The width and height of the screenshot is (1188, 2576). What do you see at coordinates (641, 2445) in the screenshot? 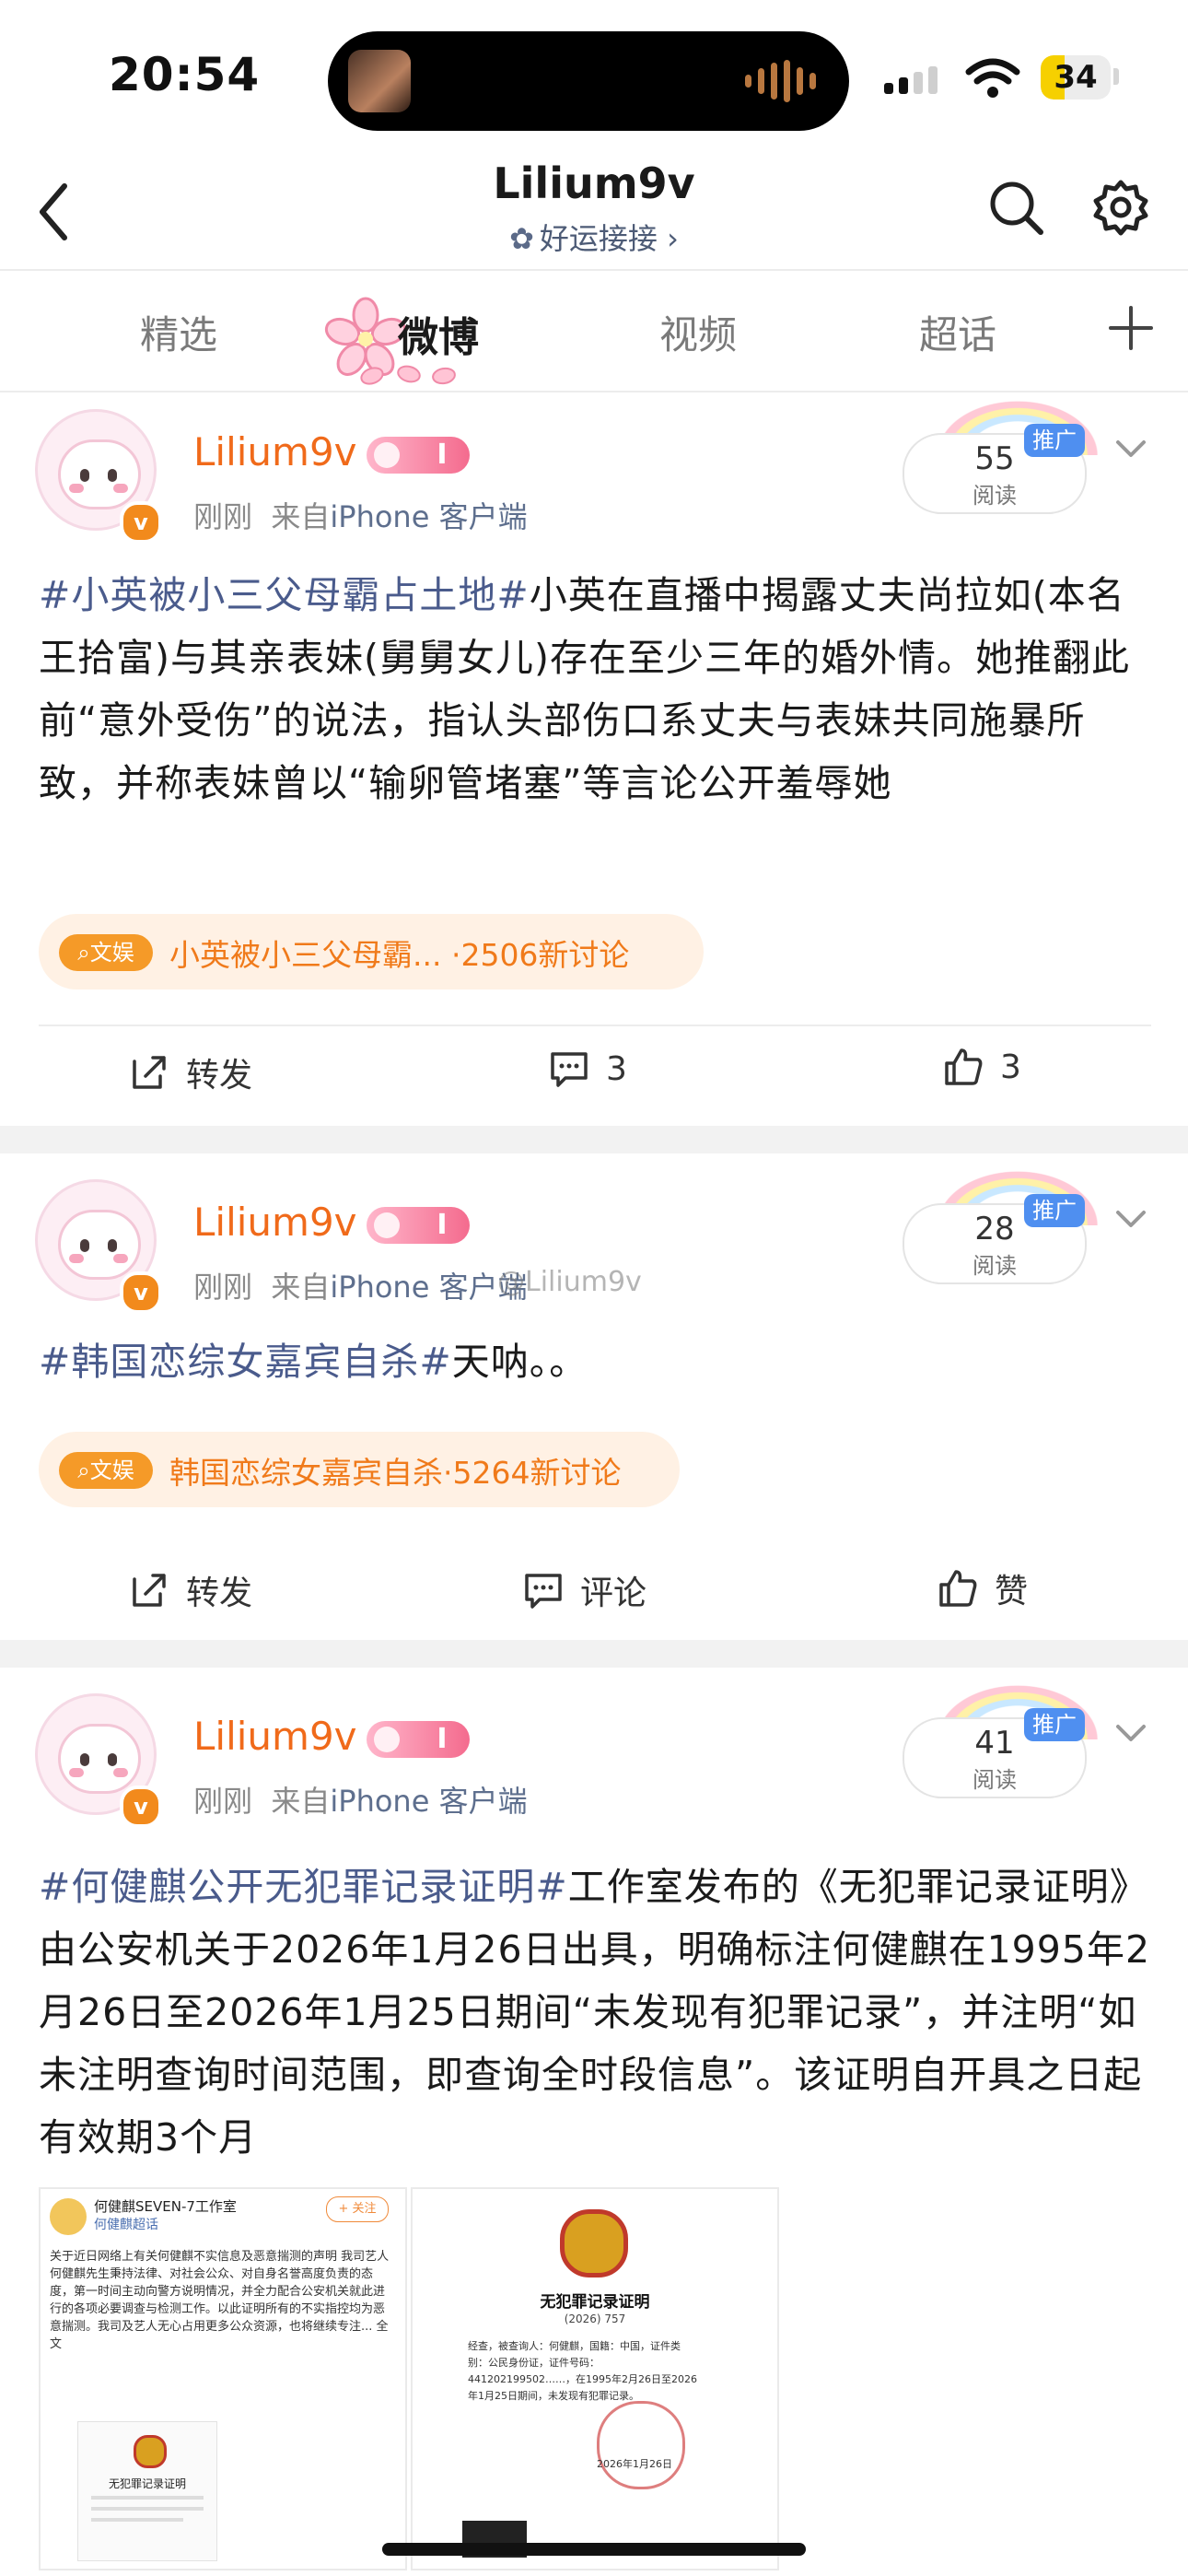
I see `official-seal-stamp` at bounding box center [641, 2445].